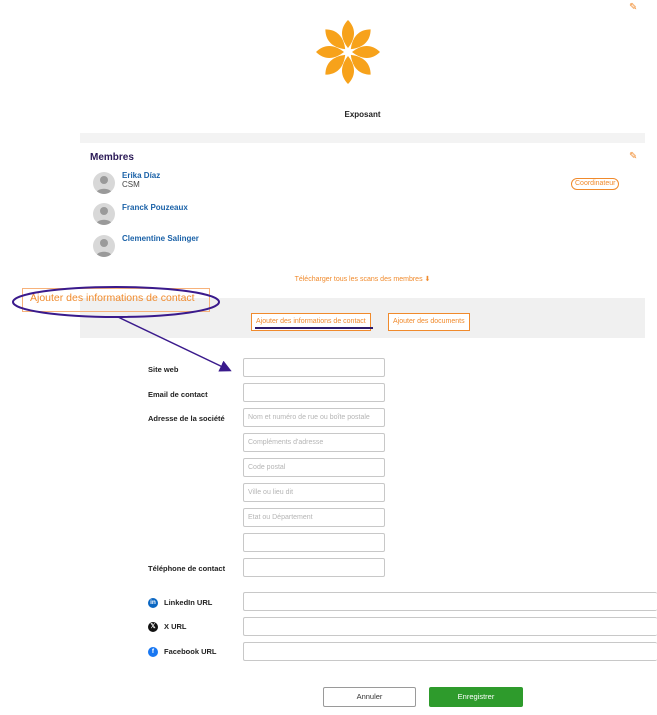 The height and width of the screenshot is (715, 657). Describe the element at coordinates (141, 175) in the screenshot. I see `member-name: Erika Díaz` at that location.